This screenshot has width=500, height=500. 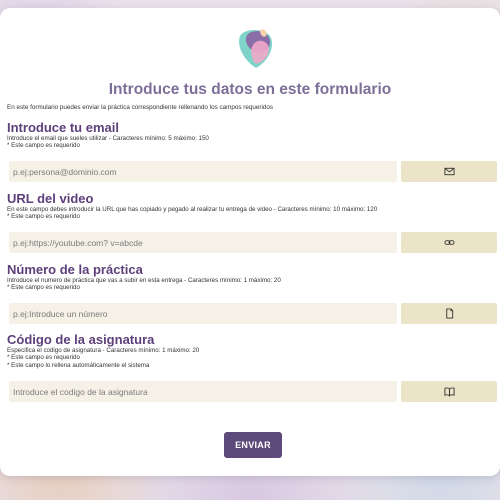 I want to click on submit-button: ENVIAR, so click(x=253, y=445).